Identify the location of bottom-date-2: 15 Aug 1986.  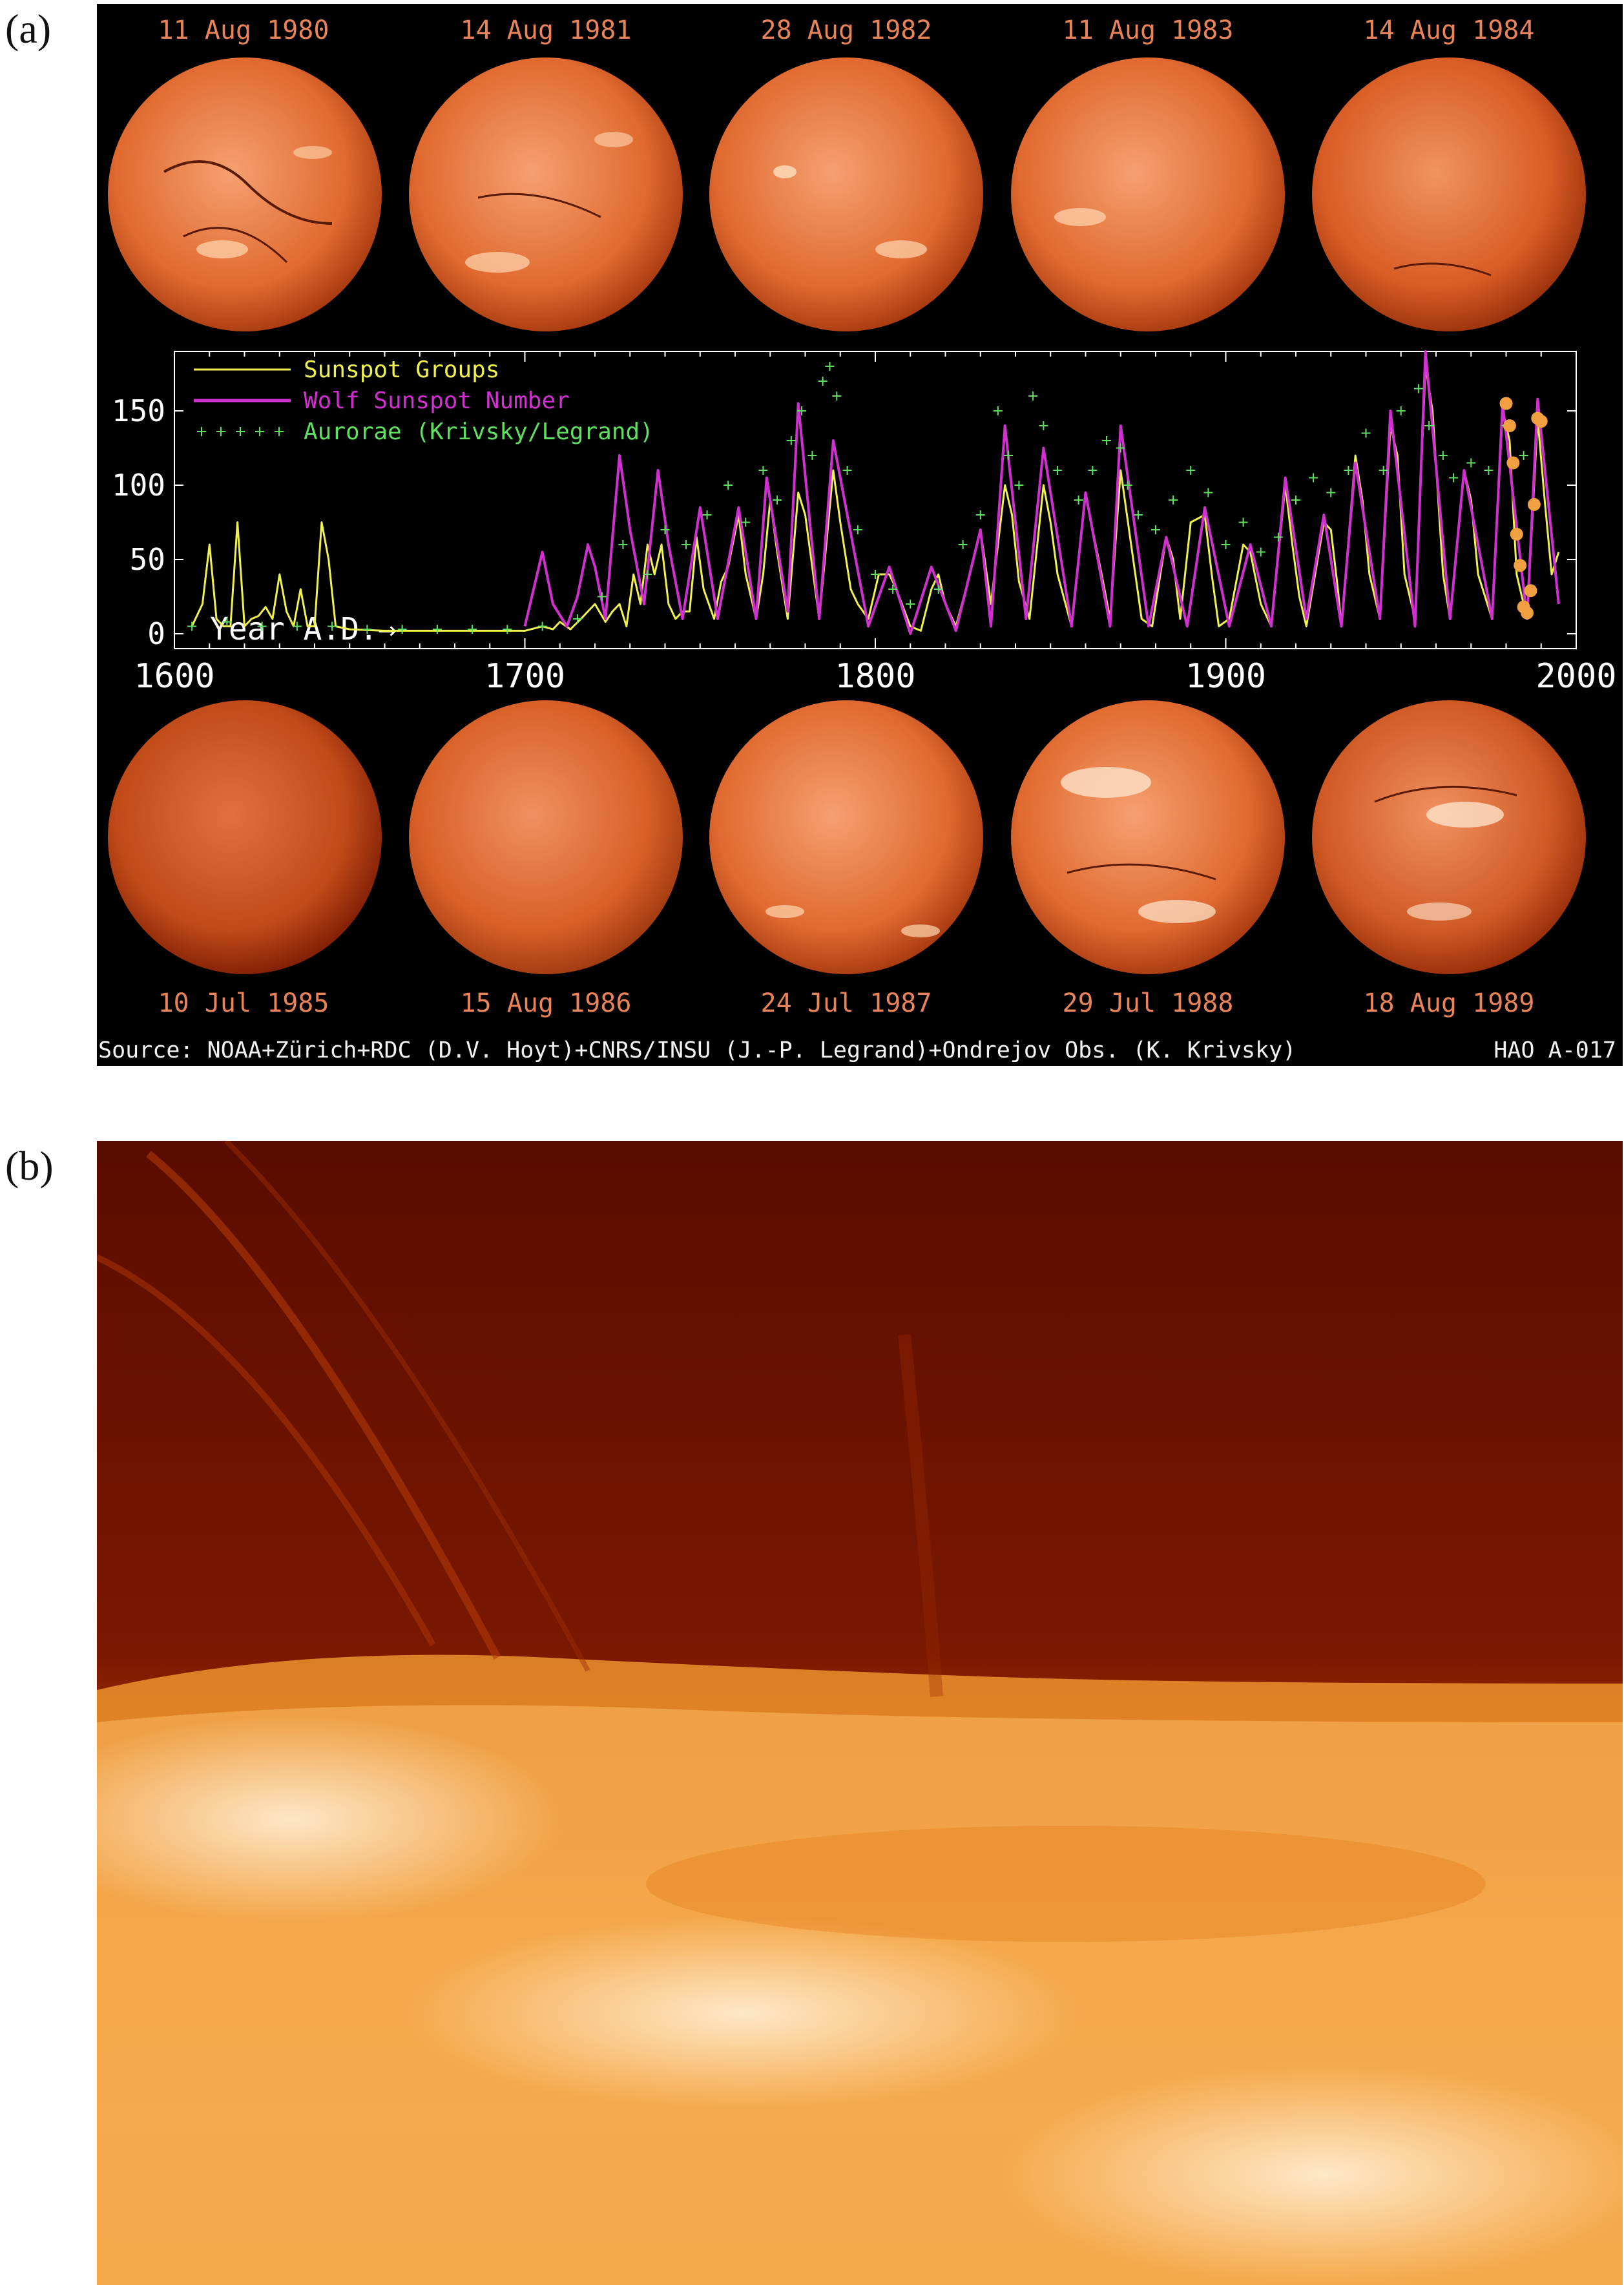
(546, 1003).